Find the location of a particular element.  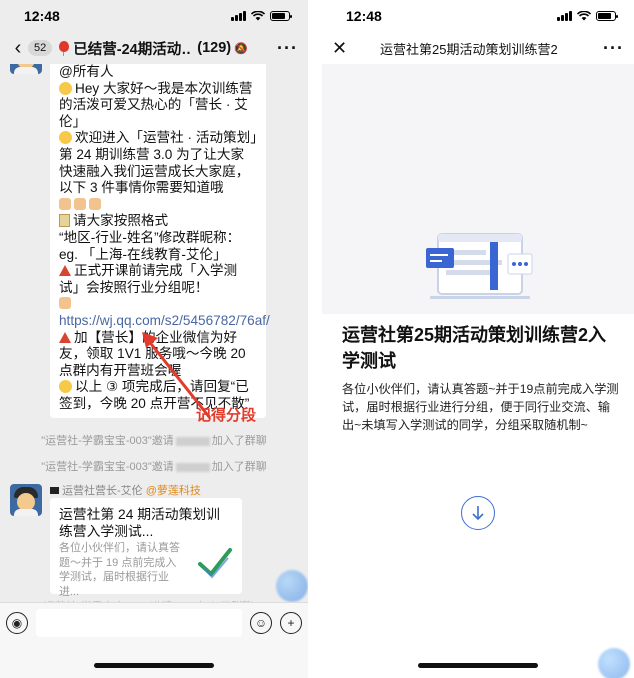

grin-emoji-icon is located at coordinates (65, 138).